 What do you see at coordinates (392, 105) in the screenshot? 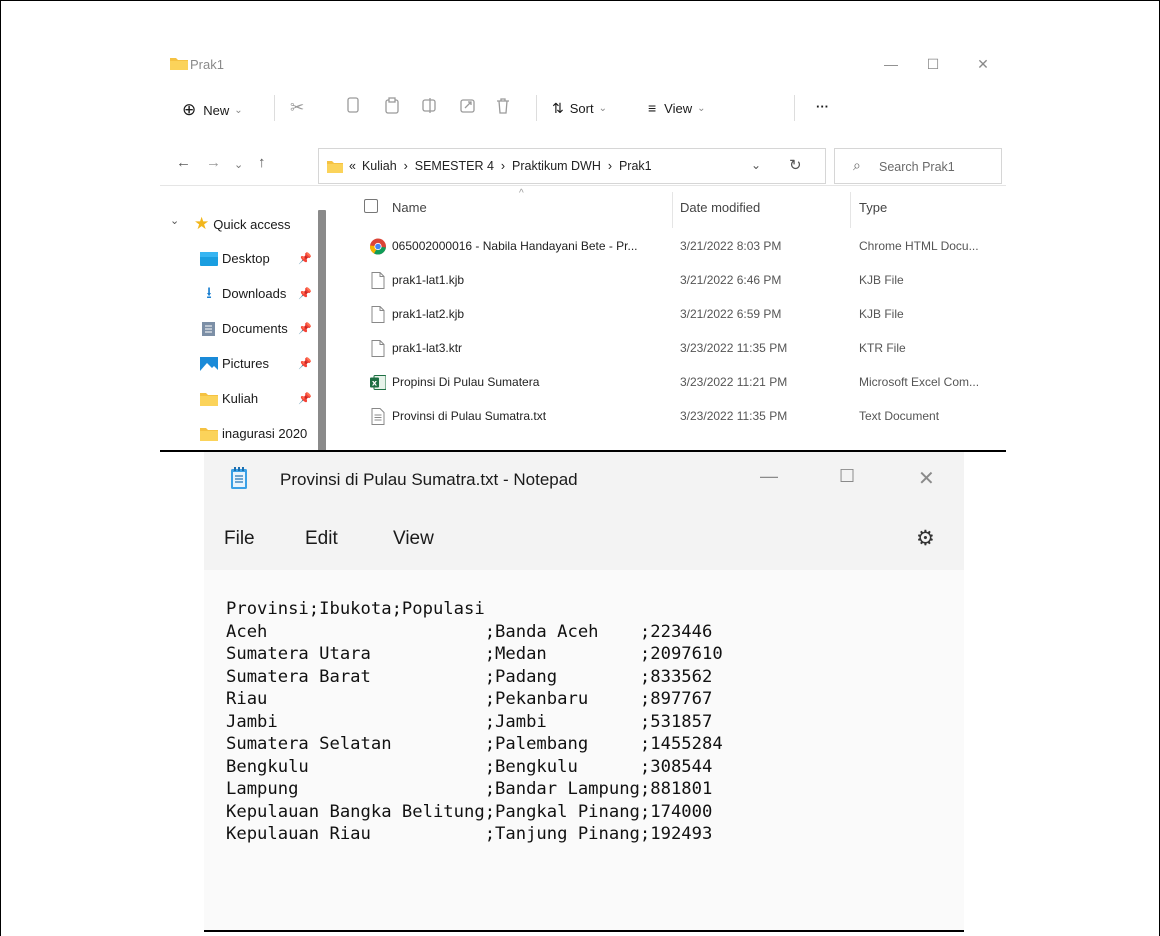
I see `paste-icon` at bounding box center [392, 105].